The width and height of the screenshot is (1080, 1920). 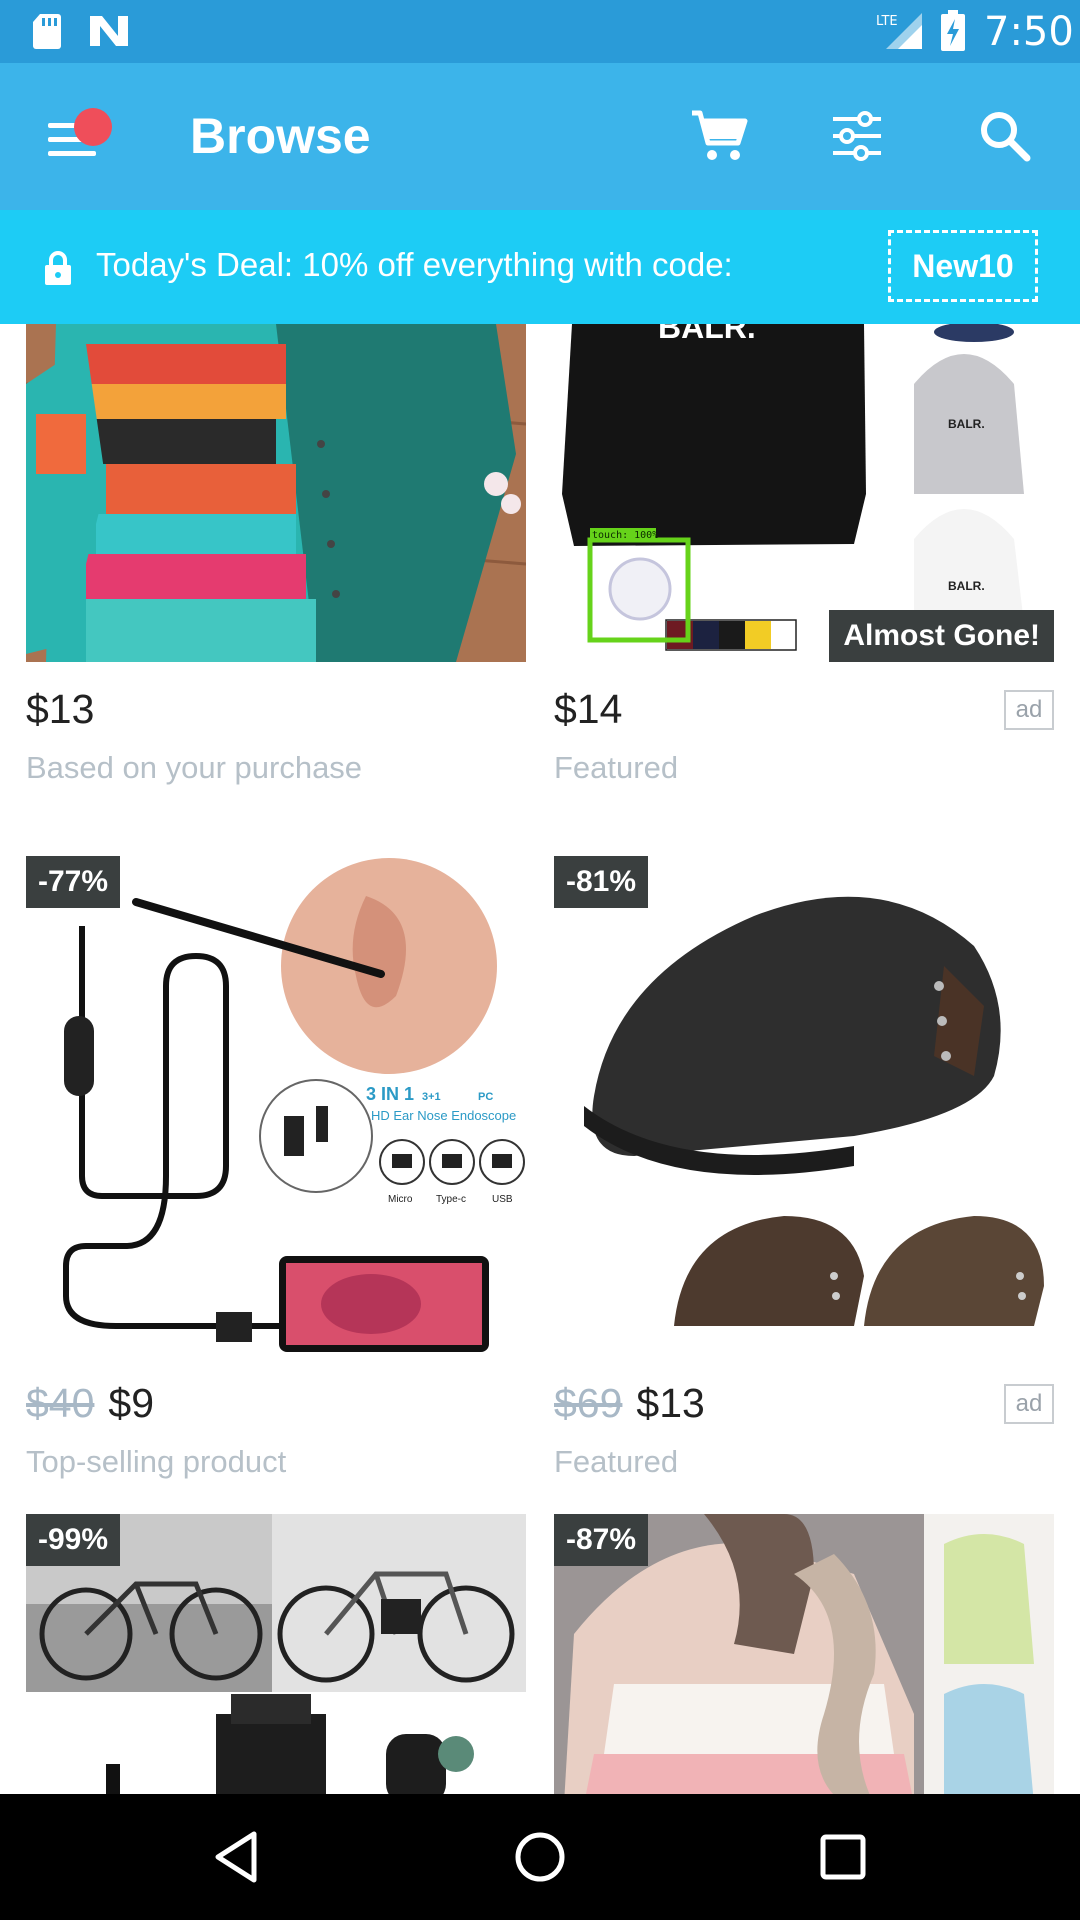 What do you see at coordinates (601, 1540) in the screenshot?
I see `discount-badge: -87%` at bounding box center [601, 1540].